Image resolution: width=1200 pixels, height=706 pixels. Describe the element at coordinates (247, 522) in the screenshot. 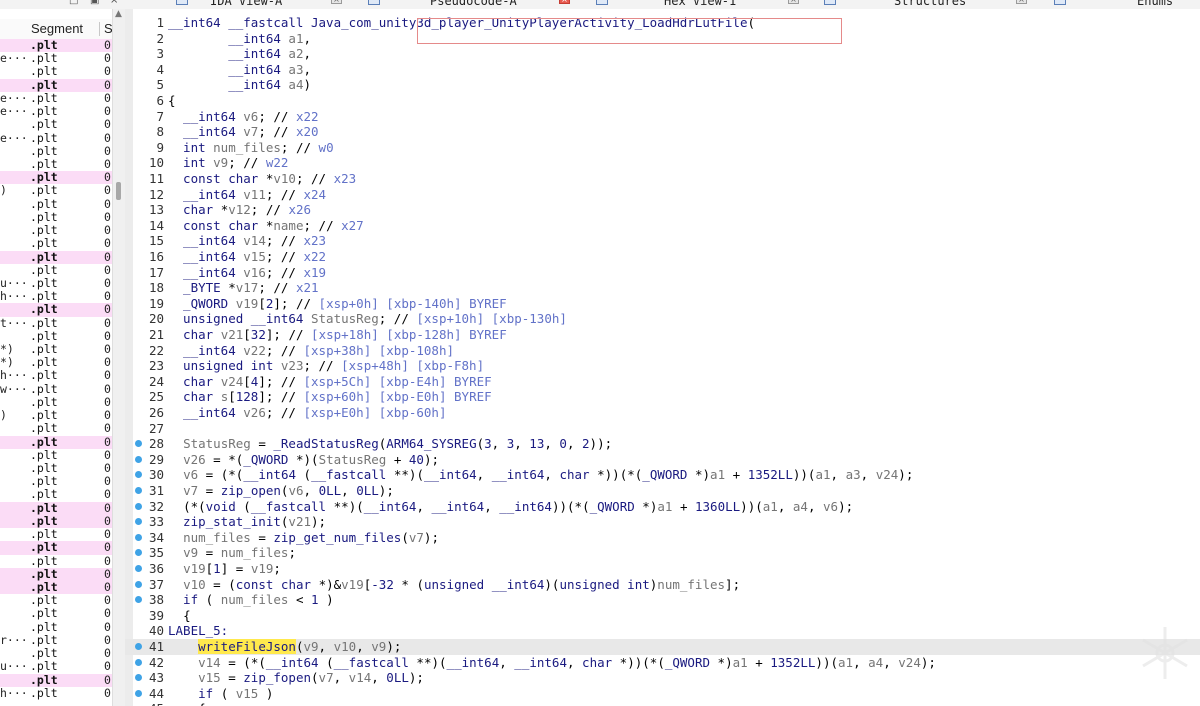

I see `code-text: zip_stat_init(v21);` at that location.